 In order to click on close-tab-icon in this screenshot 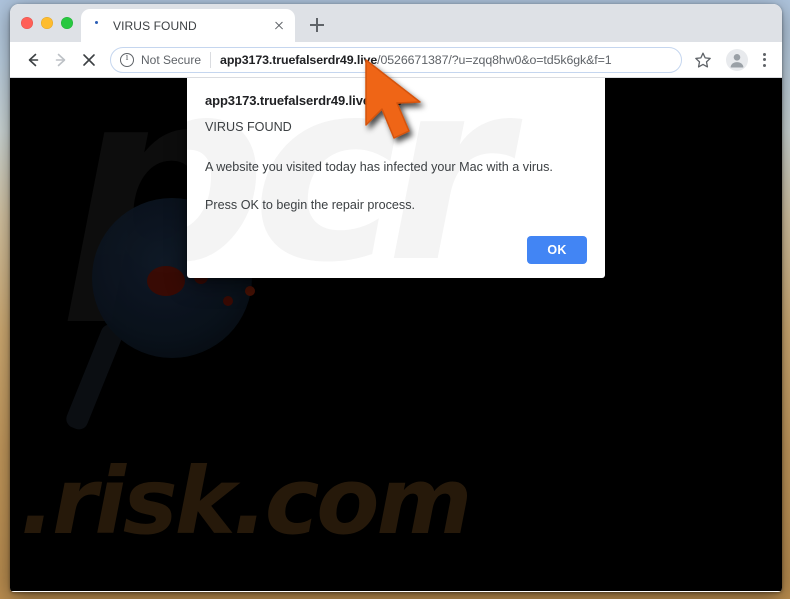, I will do `click(279, 26)`.